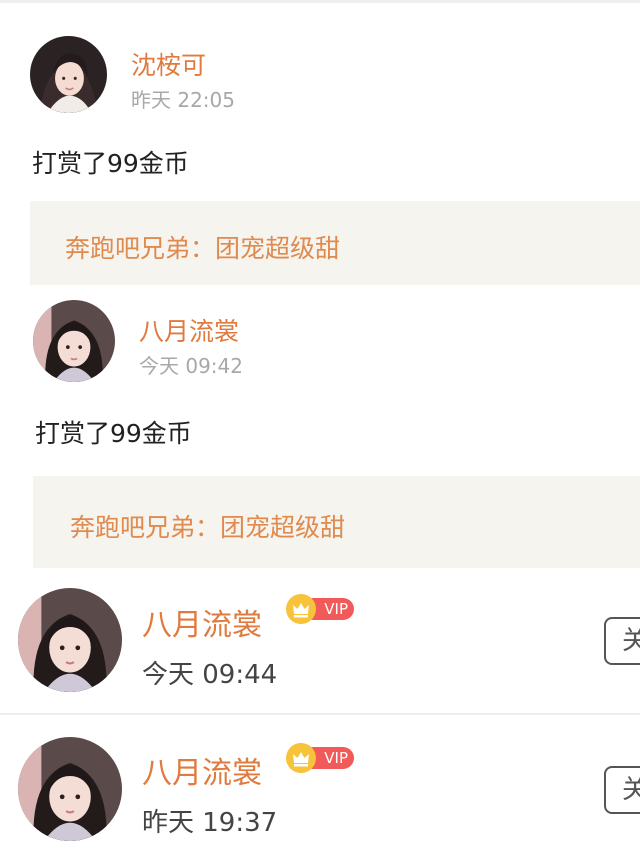  Describe the element at coordinates (189, 330) in the screenshot. I see `comment-user-name: 八月流裳` at that location.